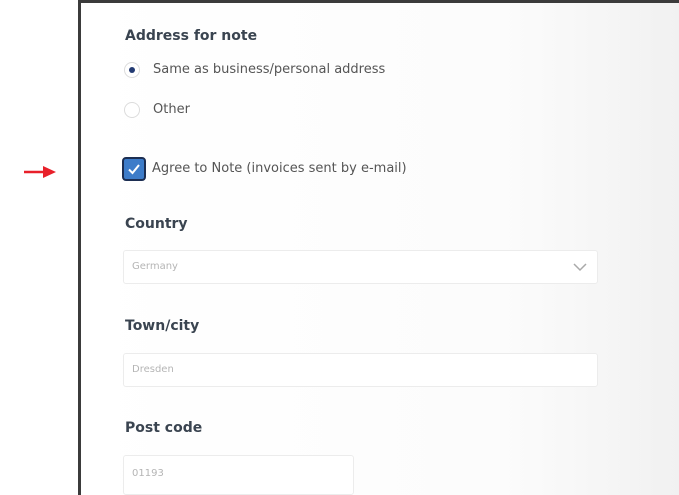  I want to click on town-city-value: Dresden, so click(153, 369).